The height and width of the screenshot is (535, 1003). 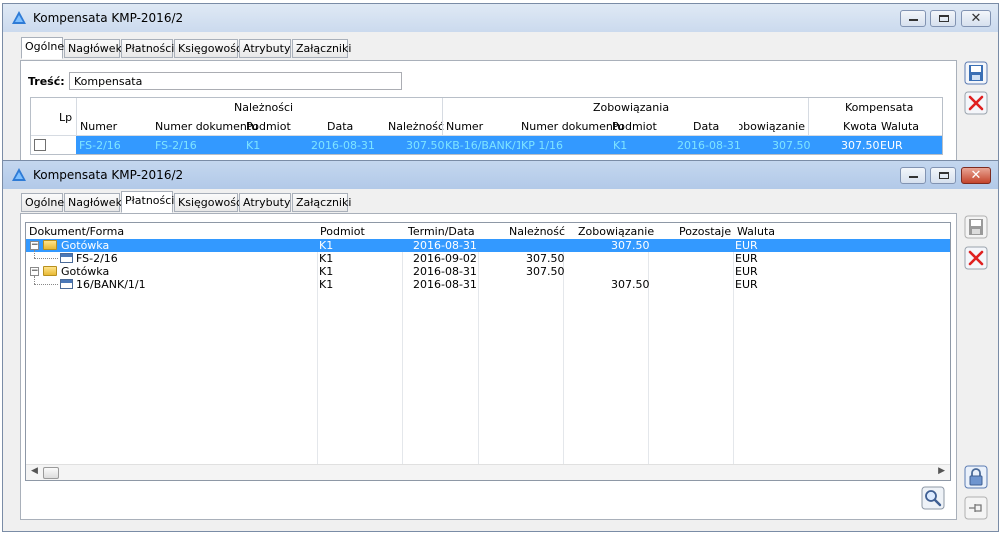 I want to click on col-pozostaje: Pozostaje, so click(x=705, y=231).